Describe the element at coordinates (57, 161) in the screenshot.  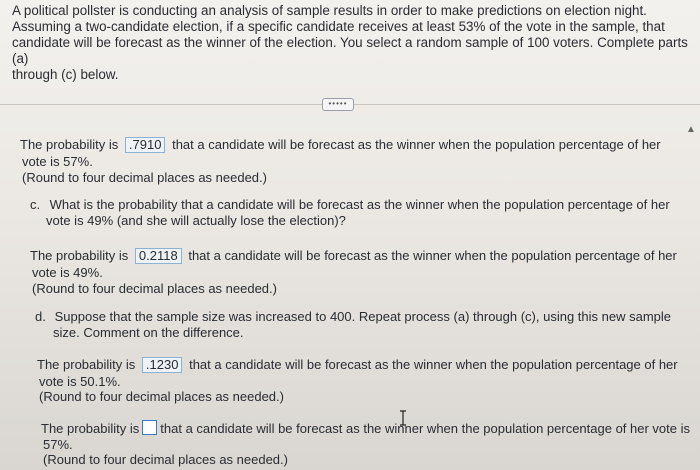
I see `part-b-line2: vote is 57%.` at that location.